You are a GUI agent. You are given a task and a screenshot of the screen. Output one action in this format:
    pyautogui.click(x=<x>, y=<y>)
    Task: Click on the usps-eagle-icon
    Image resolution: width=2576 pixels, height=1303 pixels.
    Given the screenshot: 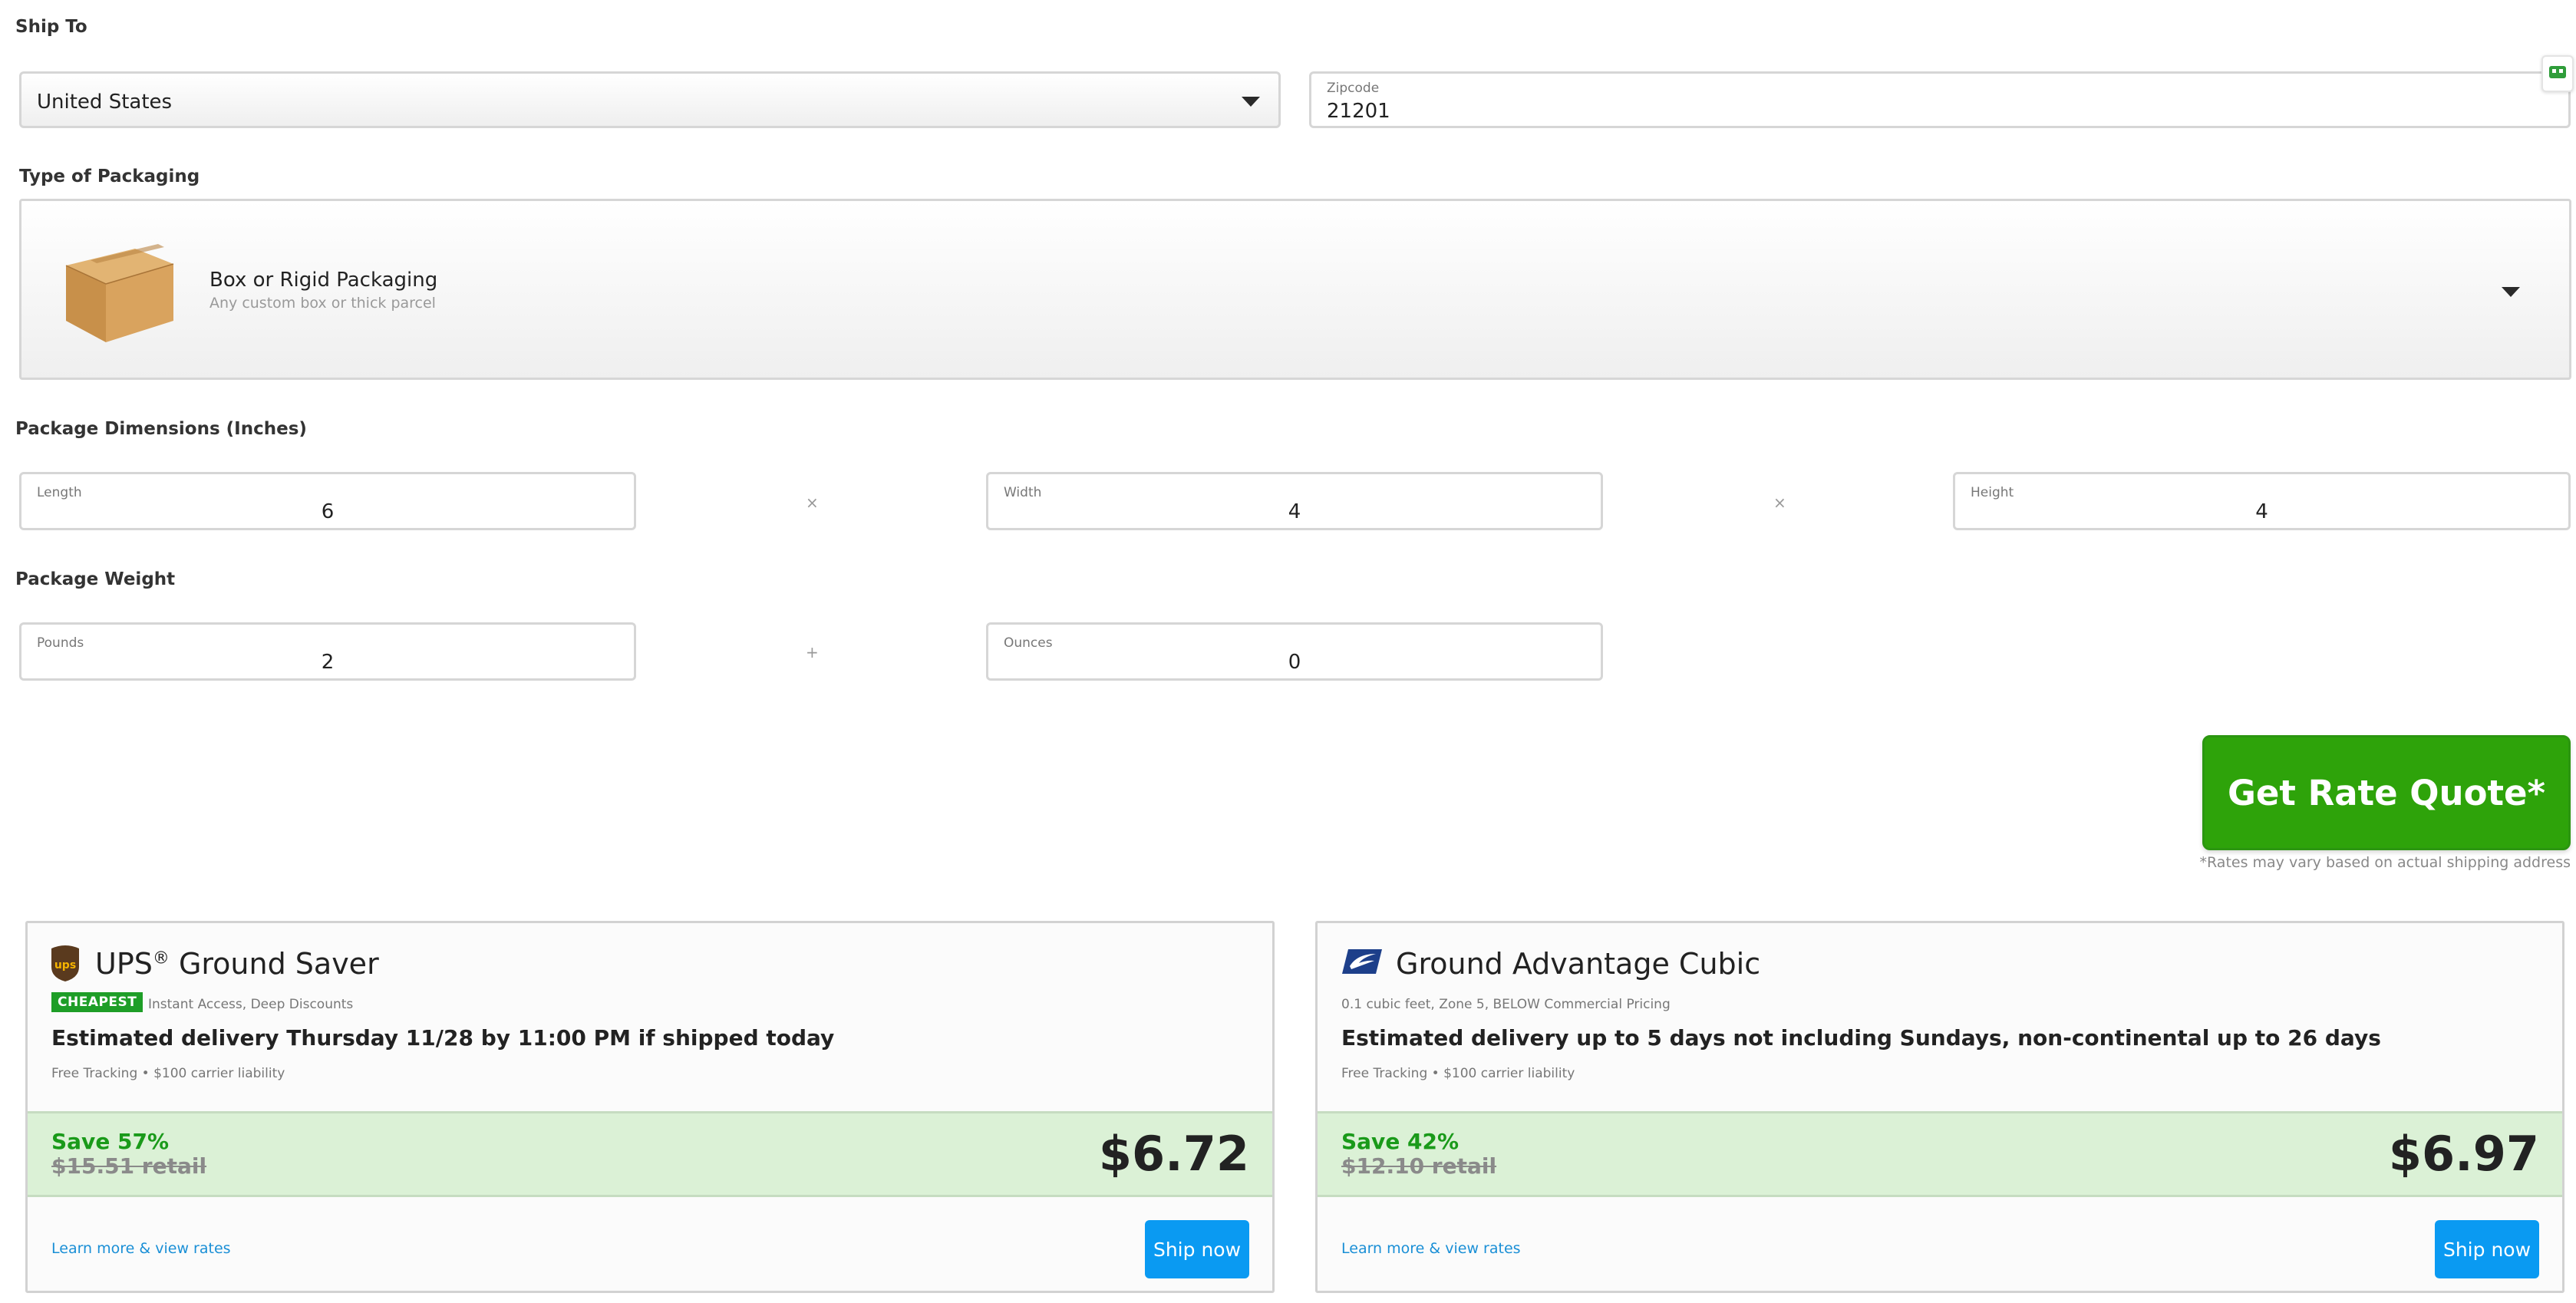 What is the action you would take?
    pyautogui.click(x=1362, y=962)
    